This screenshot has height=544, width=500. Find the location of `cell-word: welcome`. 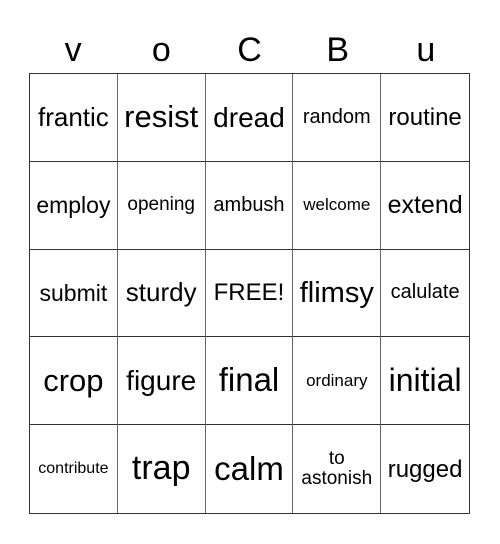

cell-word: welcome is located at coordinates (337, 205).